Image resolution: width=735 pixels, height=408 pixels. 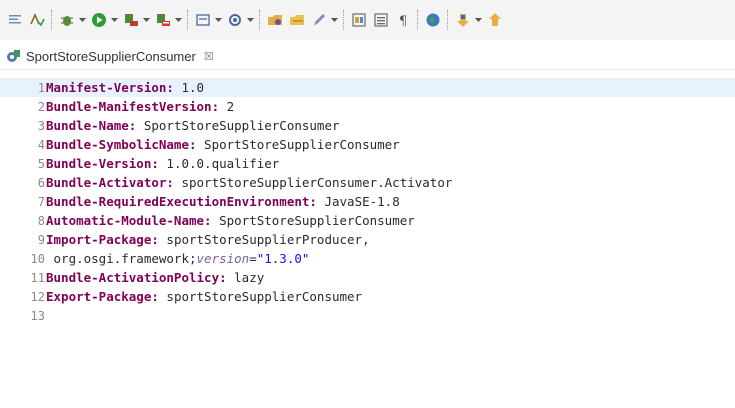 I want to click on tab-title: SportStoreSupplierConsumer, so click(x=111, y=56).